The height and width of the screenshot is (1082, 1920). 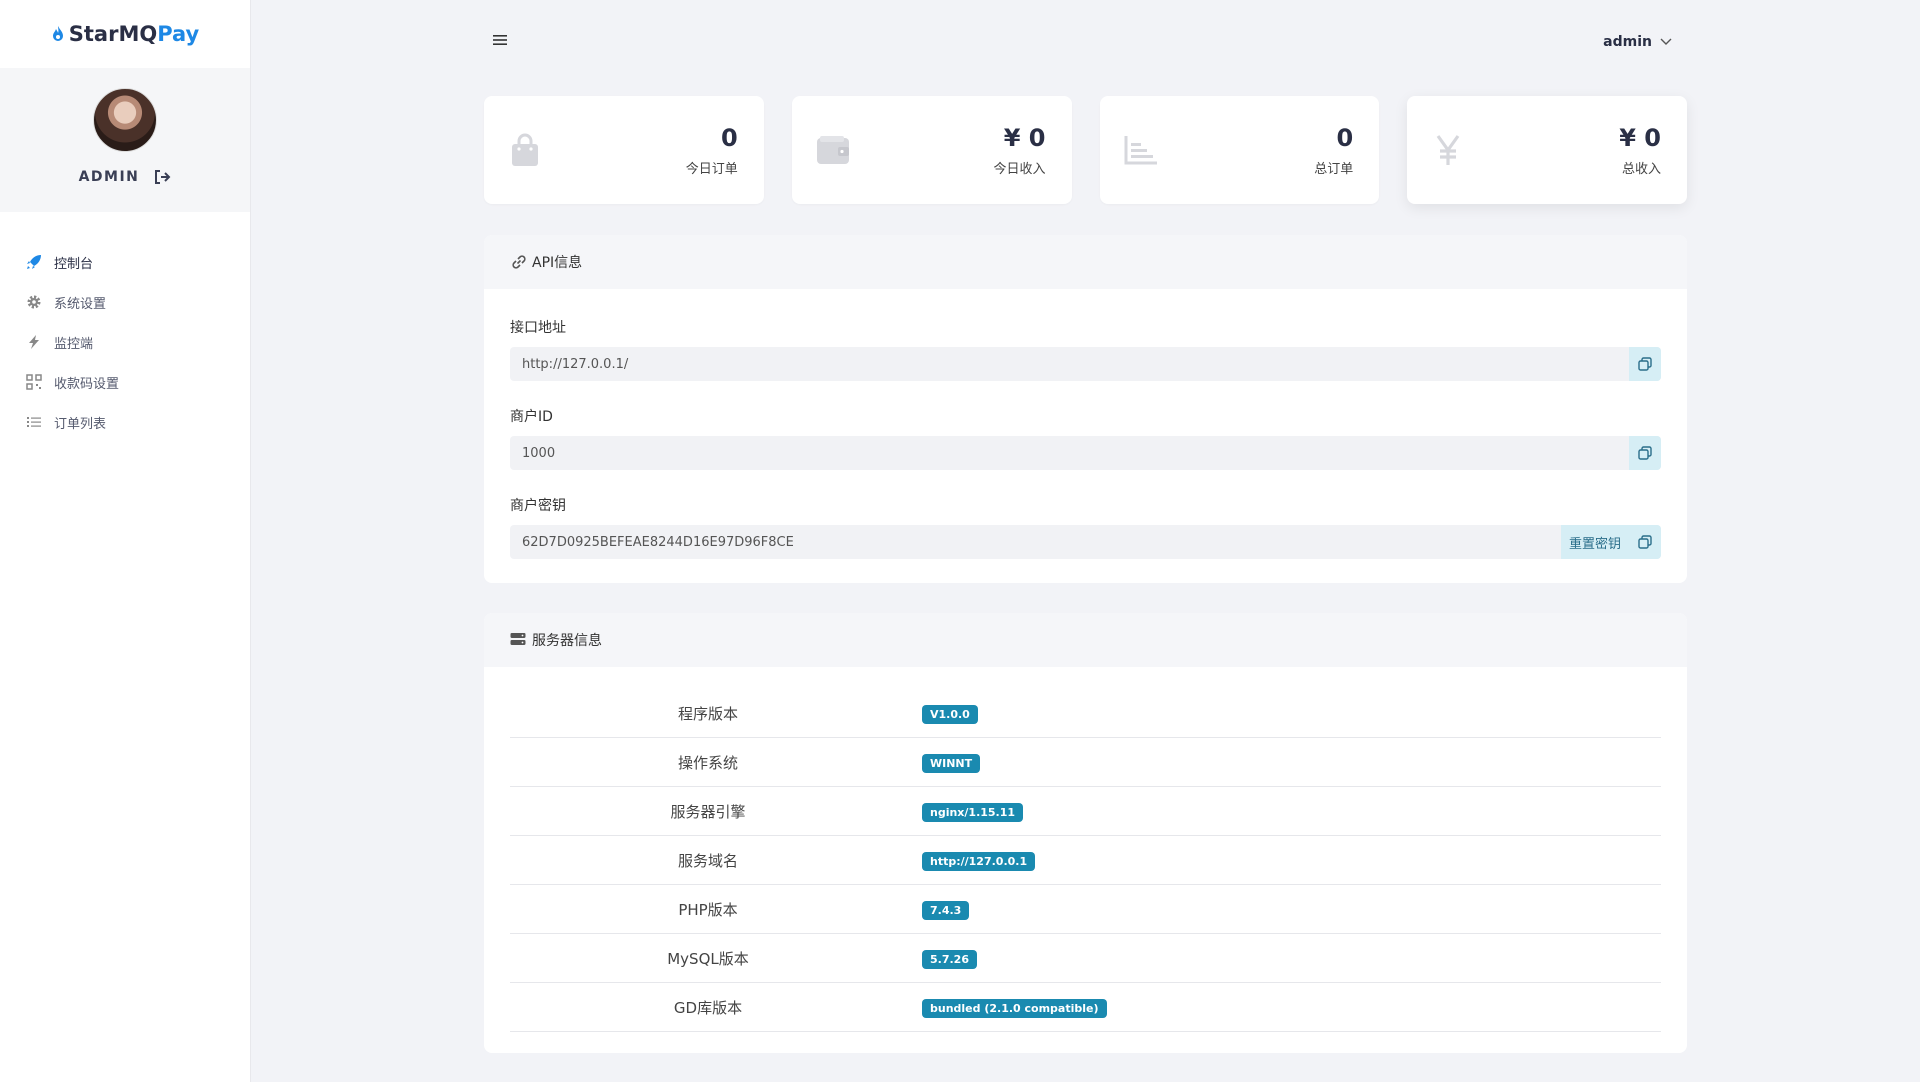 I want to click on stat-label: 总收入, so click(x=1641, y=169).